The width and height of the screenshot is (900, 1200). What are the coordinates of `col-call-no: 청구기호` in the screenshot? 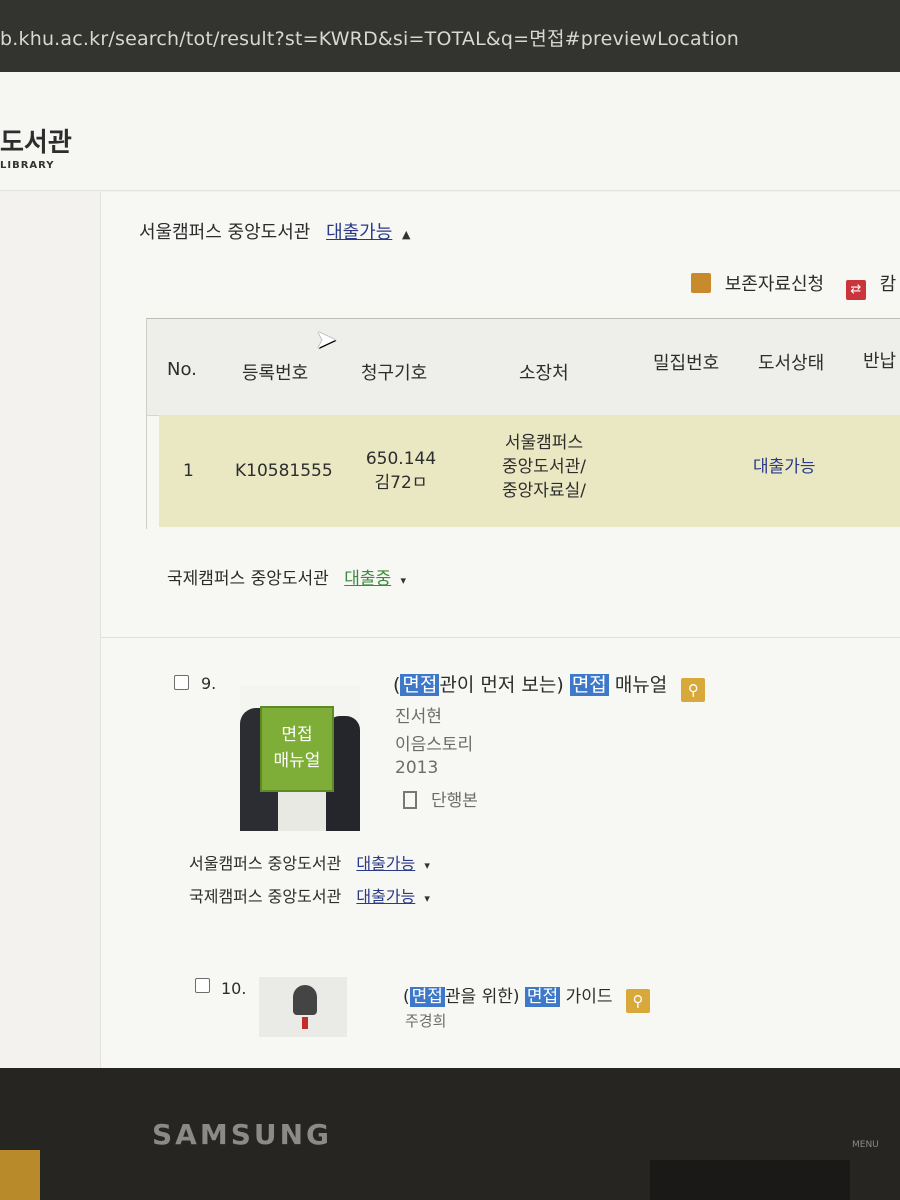 It's located at (394, 373).